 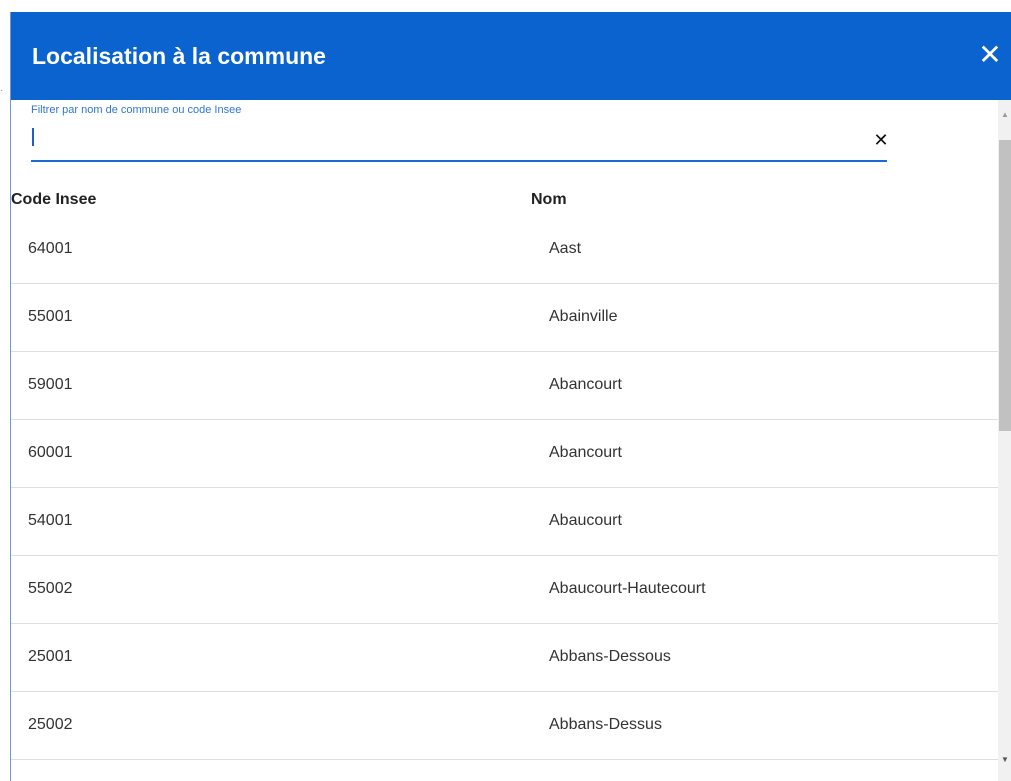 I want to click on cell-code-insee: 55001, so click(x=50, y=316).